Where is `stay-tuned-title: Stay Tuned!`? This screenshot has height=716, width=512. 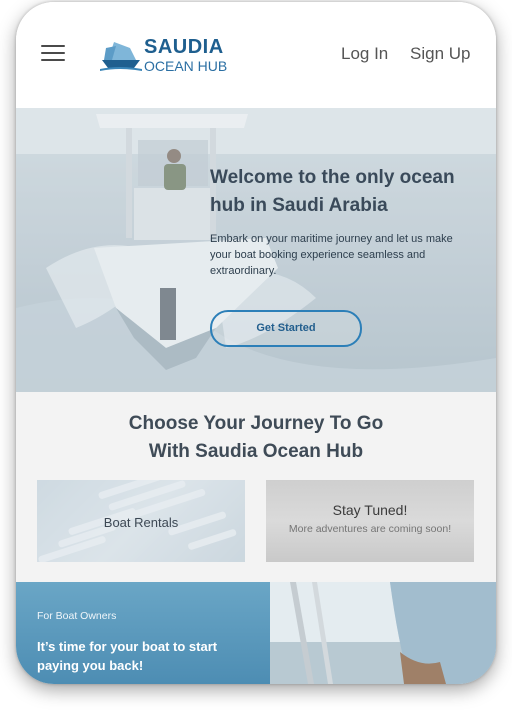 stay-tuned-title: Stay Tuned! is located at coordinates (370, 510).